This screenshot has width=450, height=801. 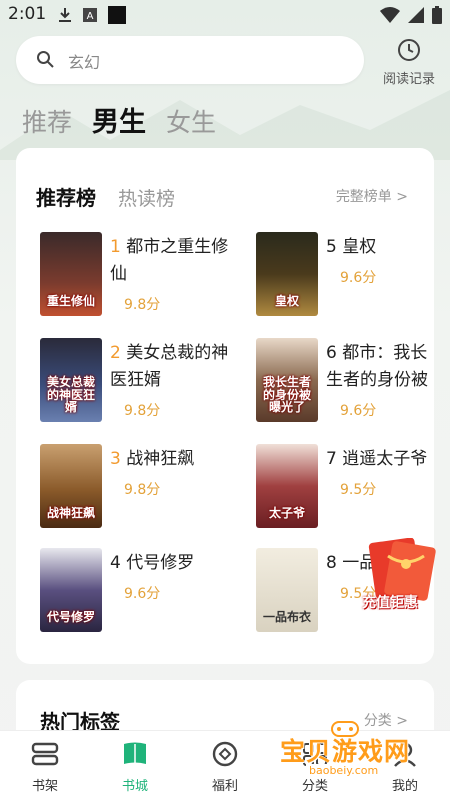 I want to click on reading-history-button: 阅读记录, so click(x=409, y=62).